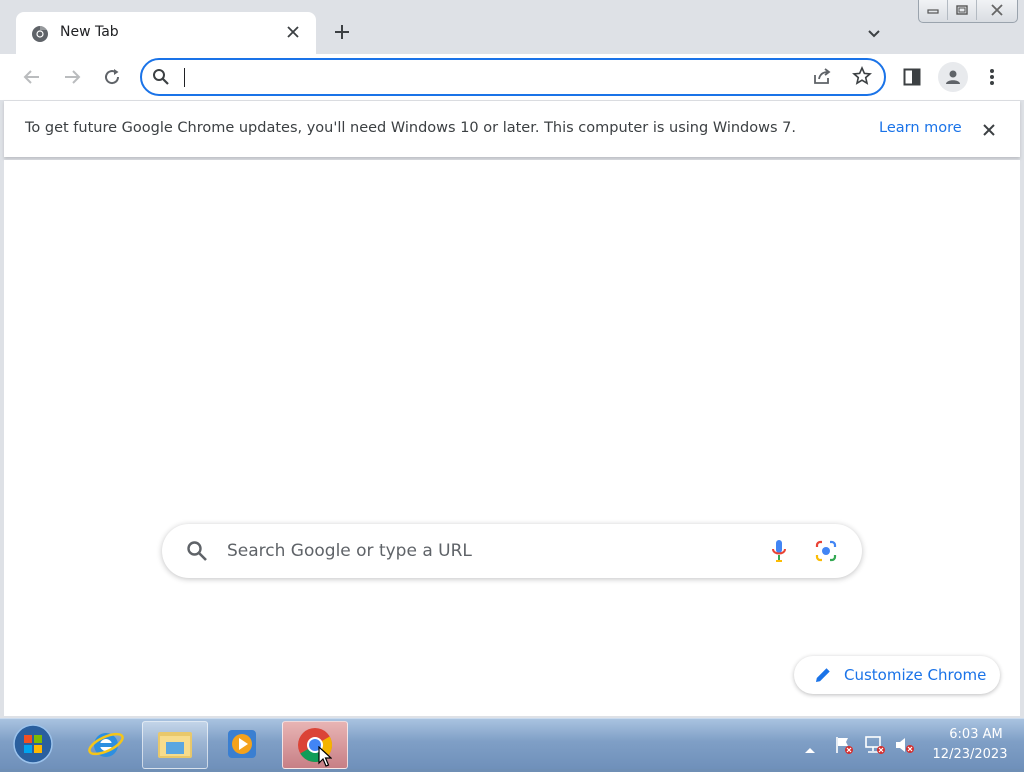 The image size is (1024, 772). What do you see at coordinates (72, 77) in the screenshot?
I see `forward-arrow-icon` at bounding box center [72, 77].